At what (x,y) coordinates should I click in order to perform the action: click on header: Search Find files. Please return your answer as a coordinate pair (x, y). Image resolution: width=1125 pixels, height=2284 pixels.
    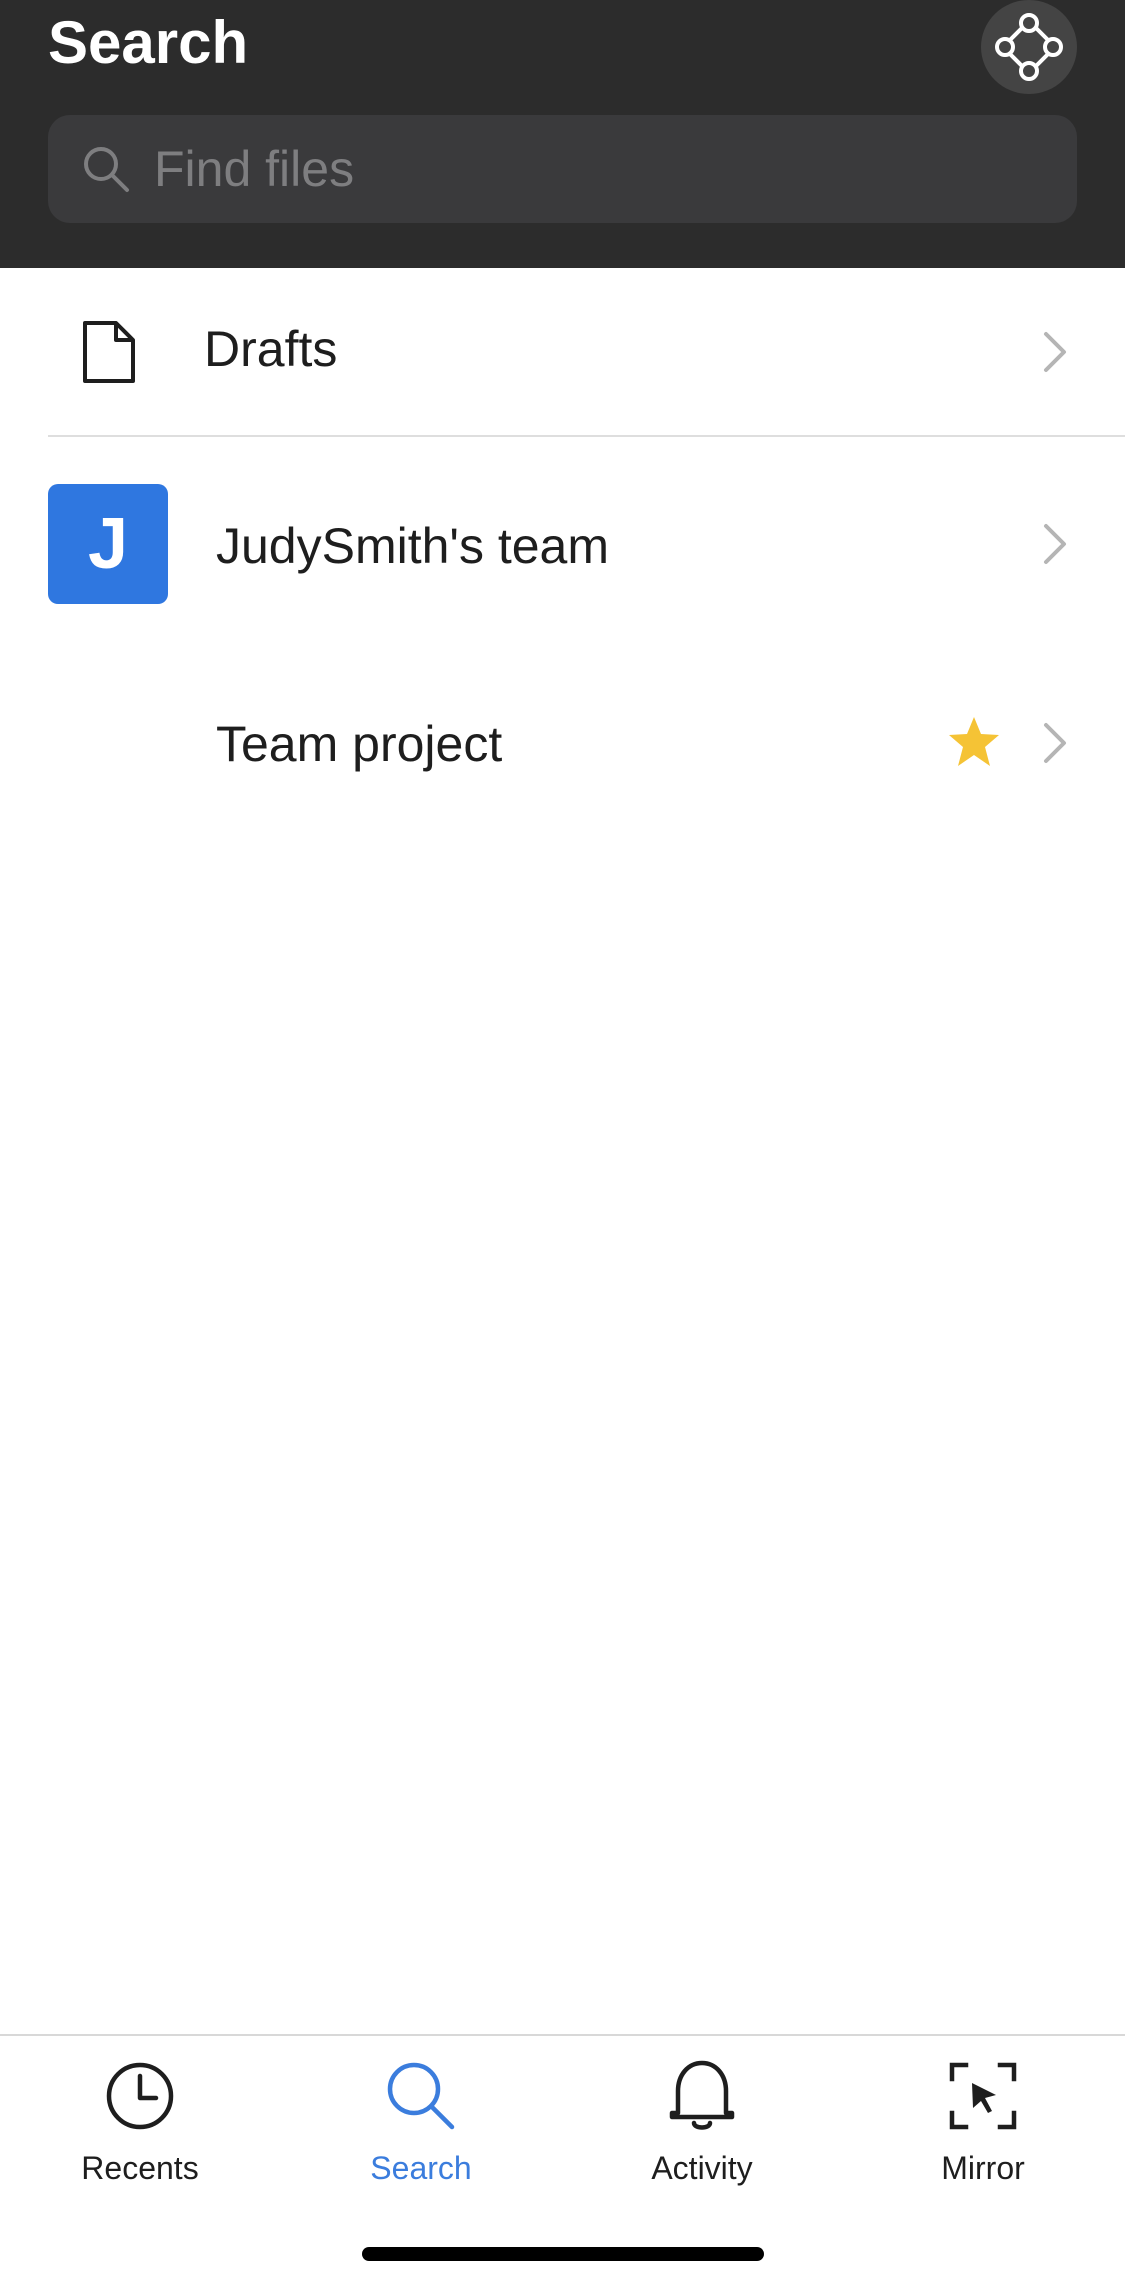
    Looking at the image, I should click on (562, 134).